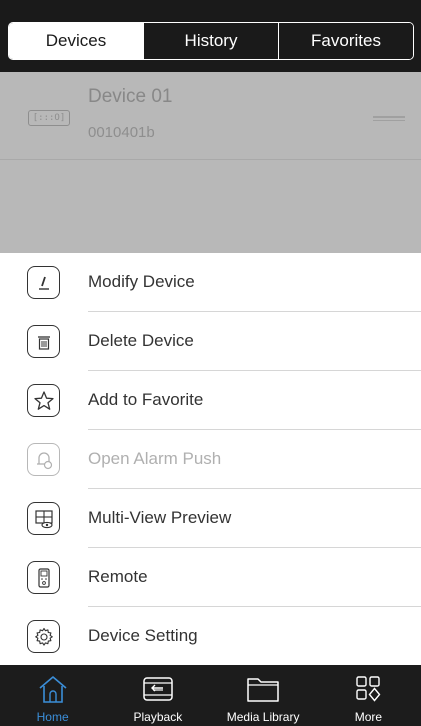 The height and width of the screenshot is (726, 421). I want to click on tab-history: History, so click(210, 41).